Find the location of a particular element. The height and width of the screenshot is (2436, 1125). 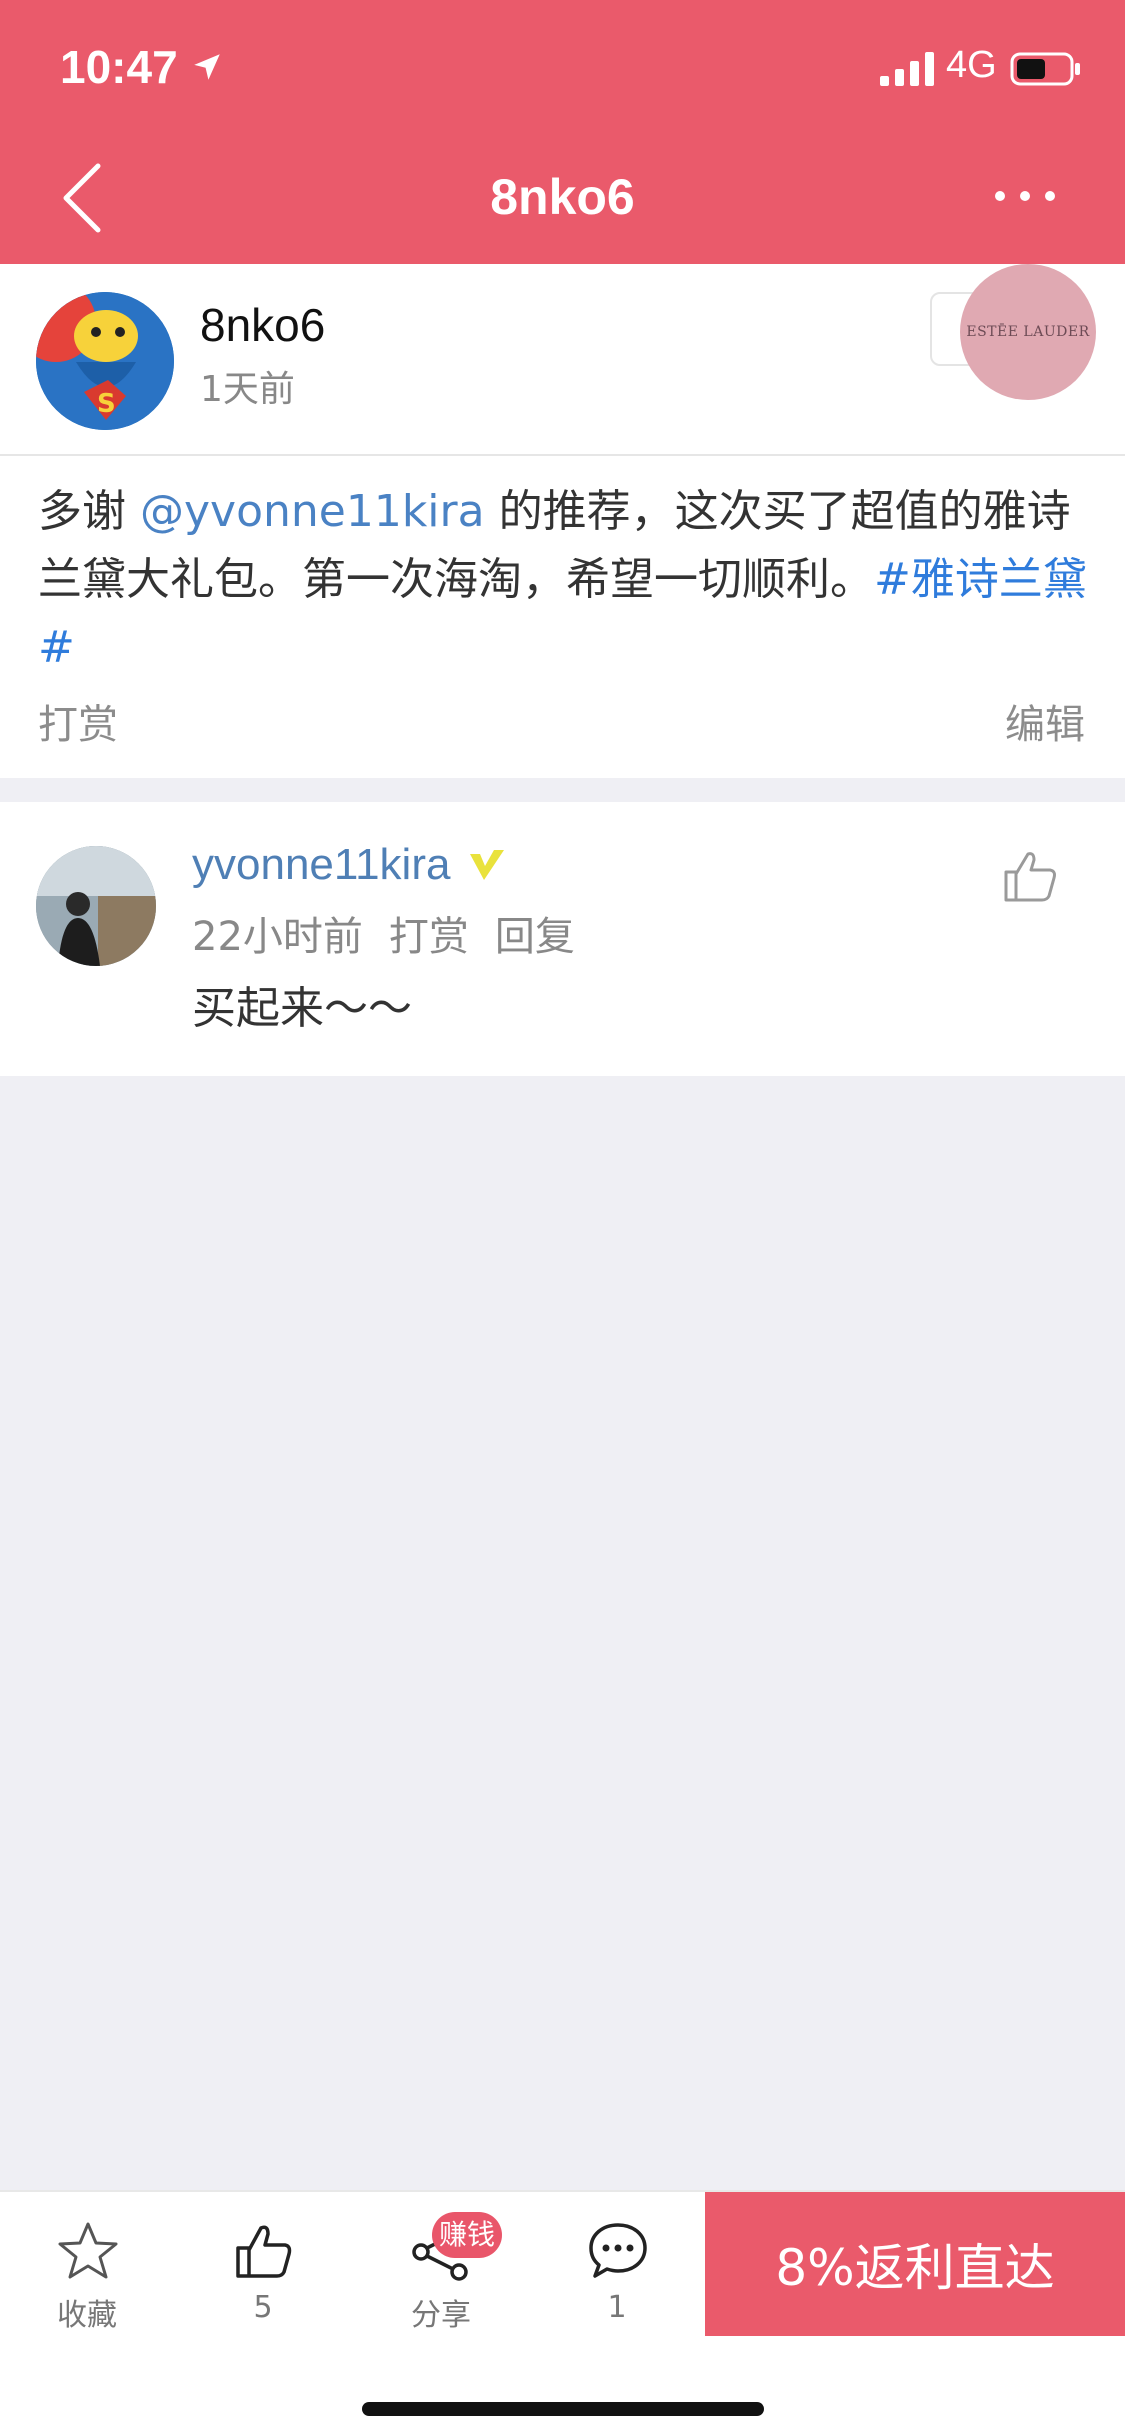

home-indicator is located at coordinates (563, 2409).